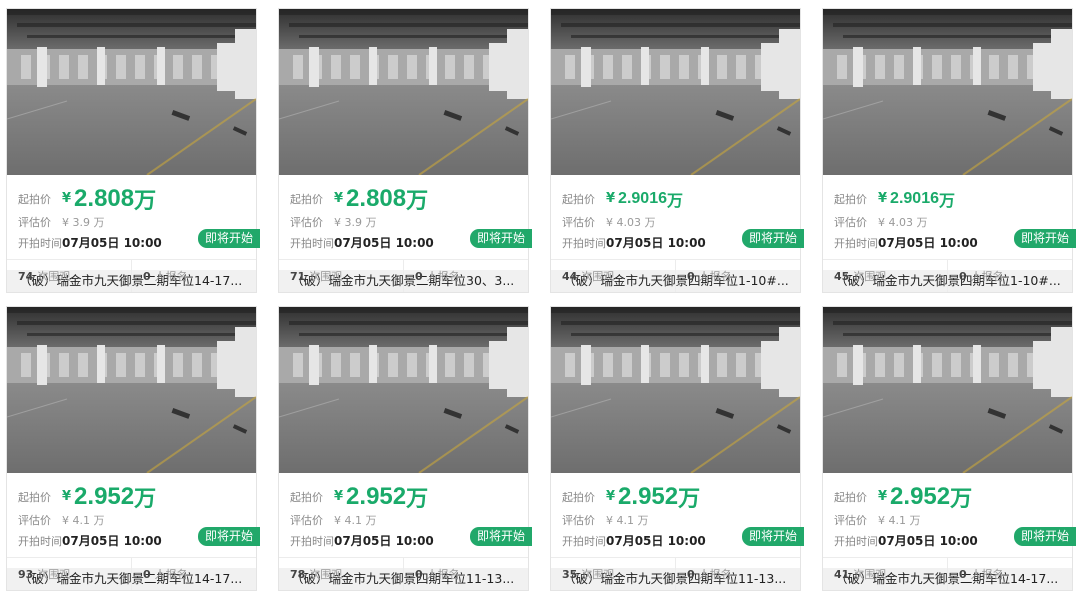 This screenshot has height=600, width=1080. I want to click on card-stats: 45 次围观 0 人报名, so click(947, 275).